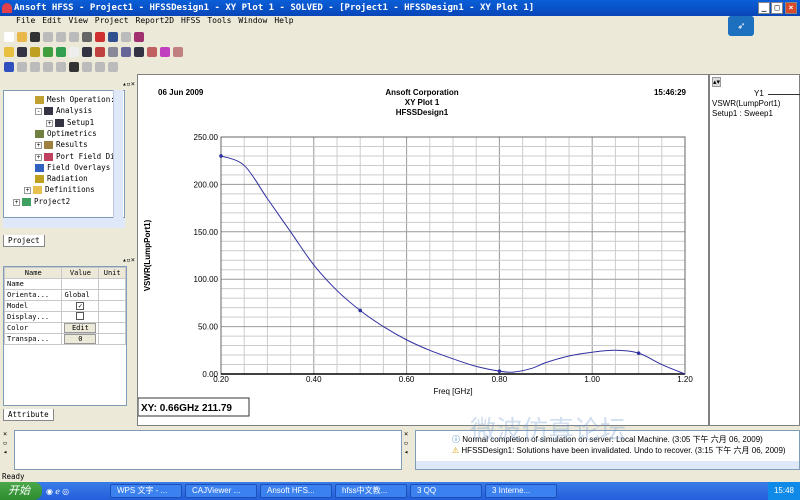 The image size is (800, 500). Describe the element at coordinates (764, 8) in the screenshot. I see `minimize-button: _` at that location.